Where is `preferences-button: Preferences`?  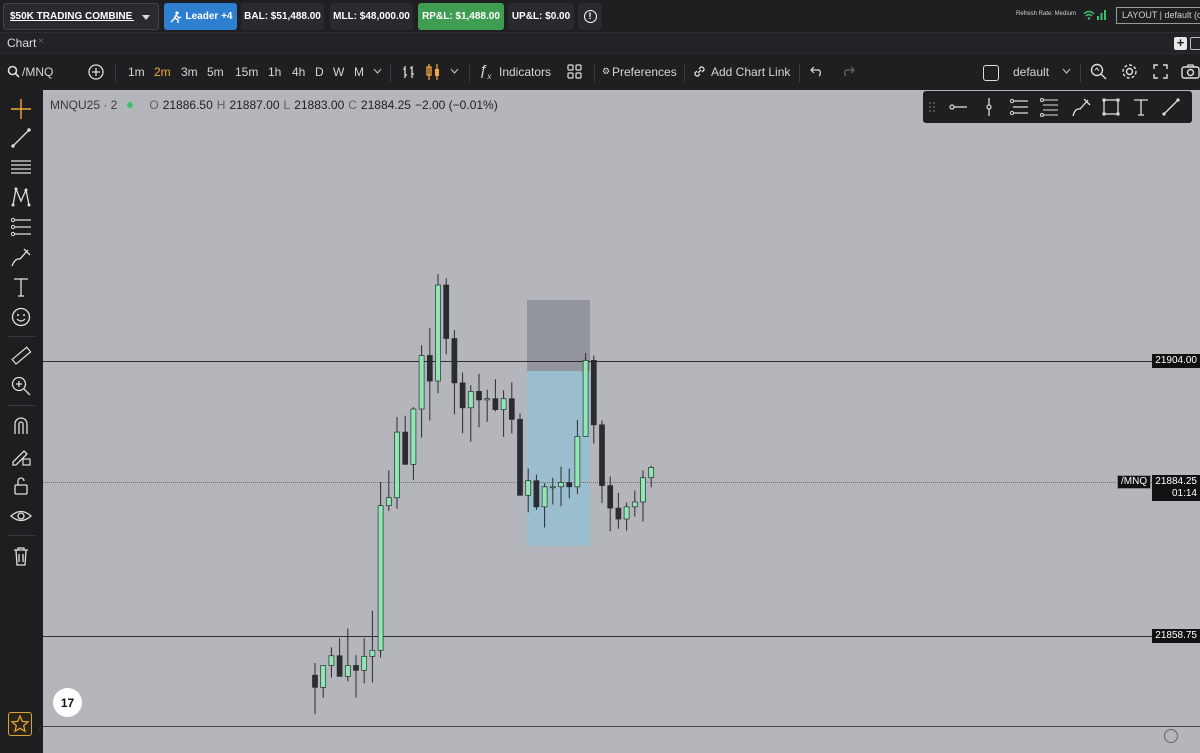 preferences-button: Preferences is located at coordinates (644, 72).